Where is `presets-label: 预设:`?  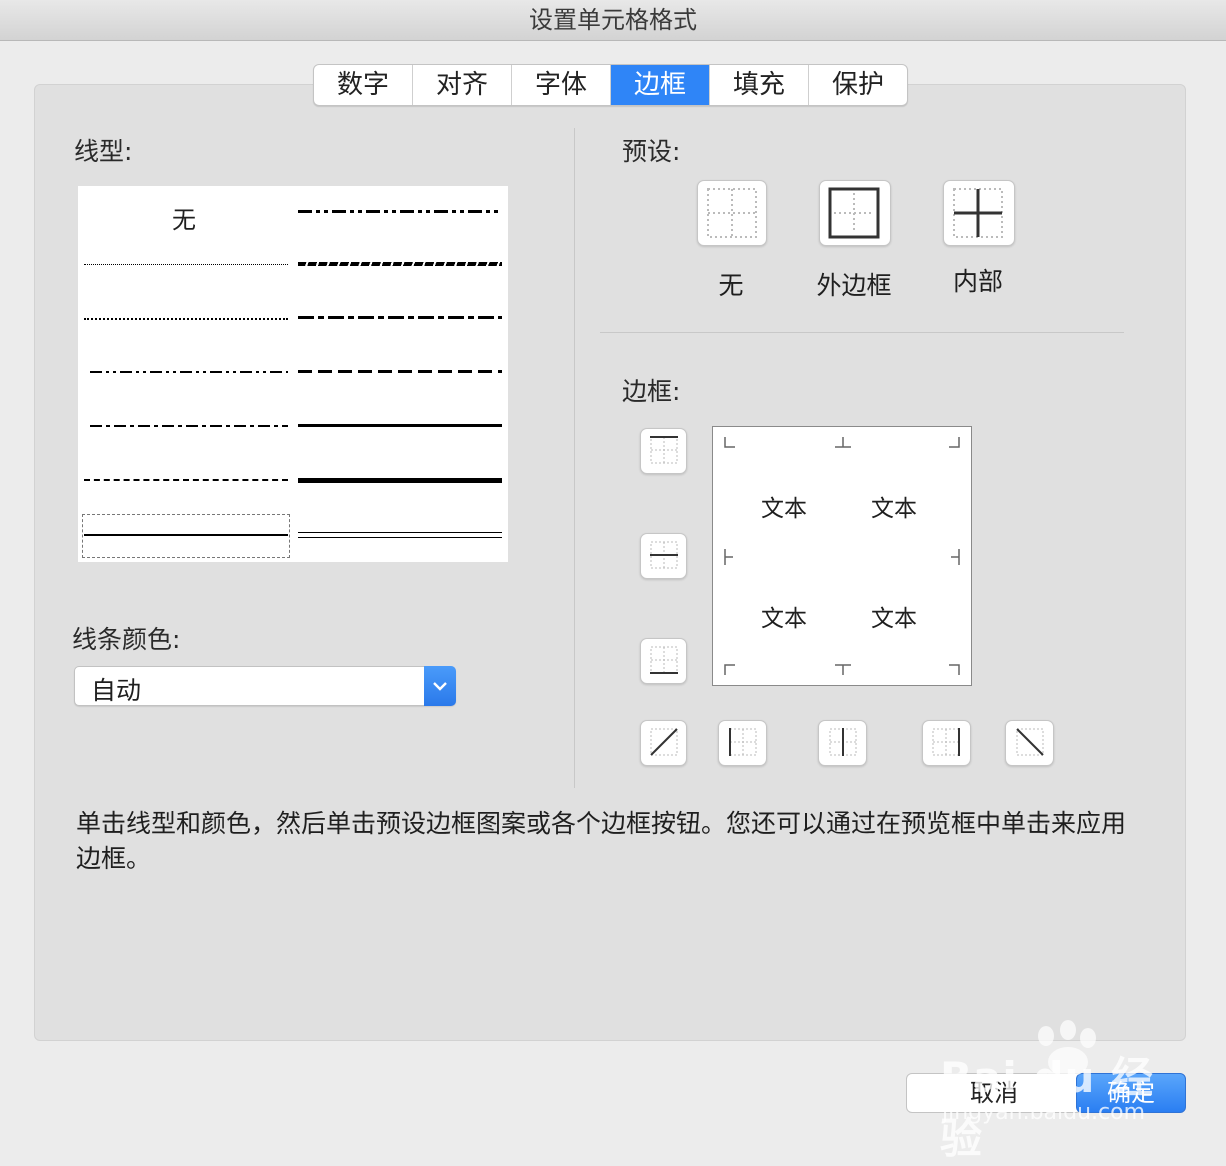 presets-label: 预设: is located at coordinates (651, 151).